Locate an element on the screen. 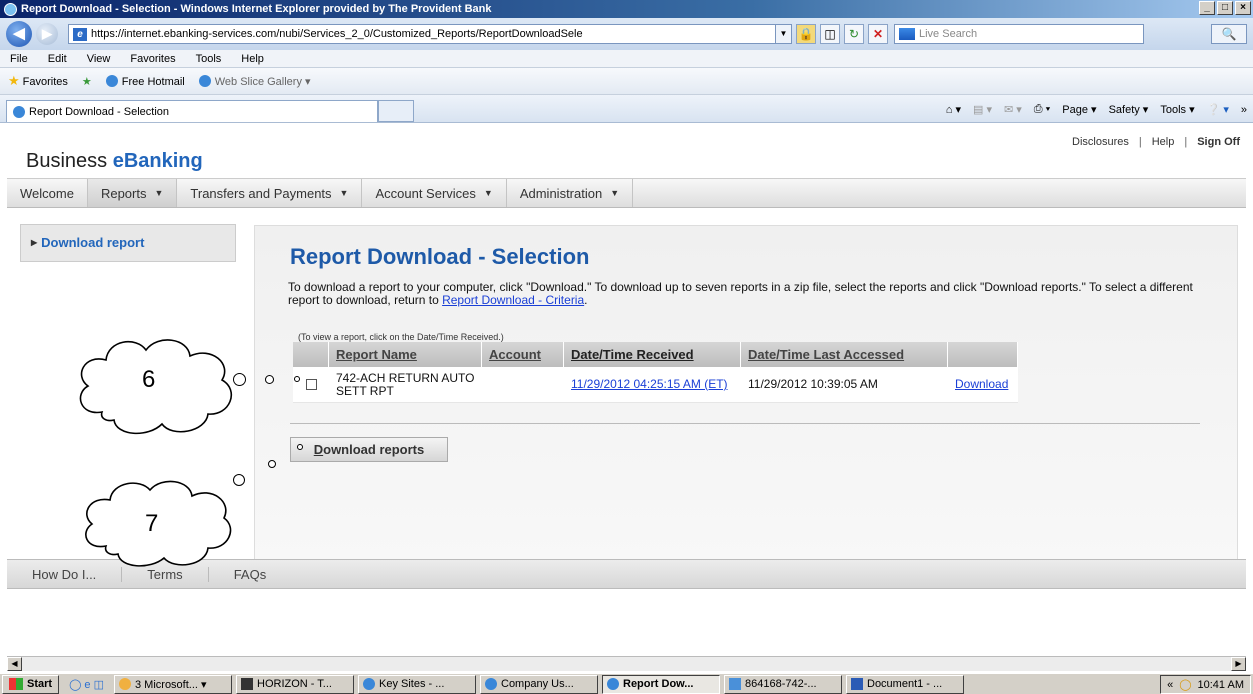  menu-file: File is located at coordinates (19, 59).